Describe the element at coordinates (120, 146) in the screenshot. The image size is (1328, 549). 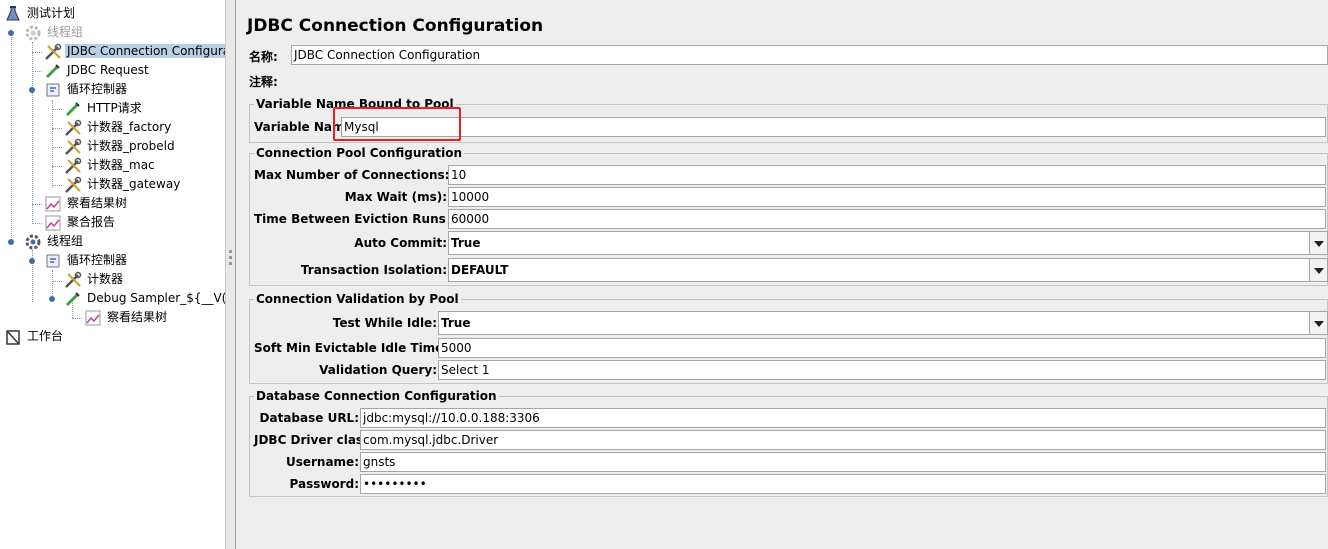
I see `tree-node-counter-probeid: 计数器_probeld` at that location.